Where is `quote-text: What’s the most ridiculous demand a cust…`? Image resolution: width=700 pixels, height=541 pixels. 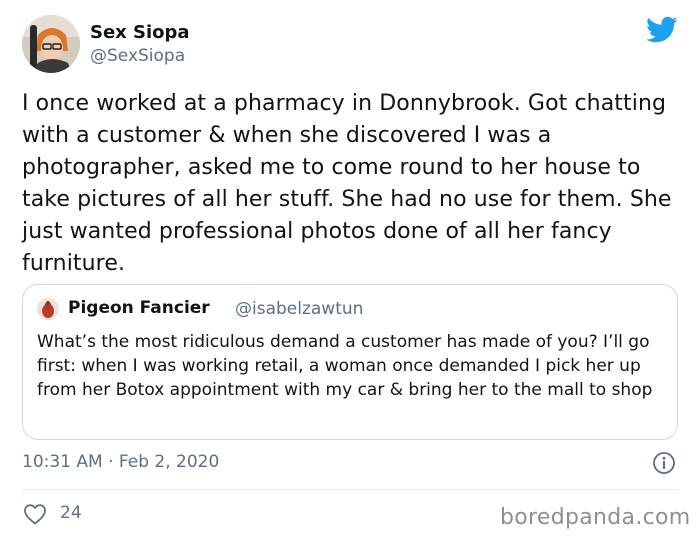
quote-text: What’s the most ridiculous demand a cust… is located at coordinates (345, 366).